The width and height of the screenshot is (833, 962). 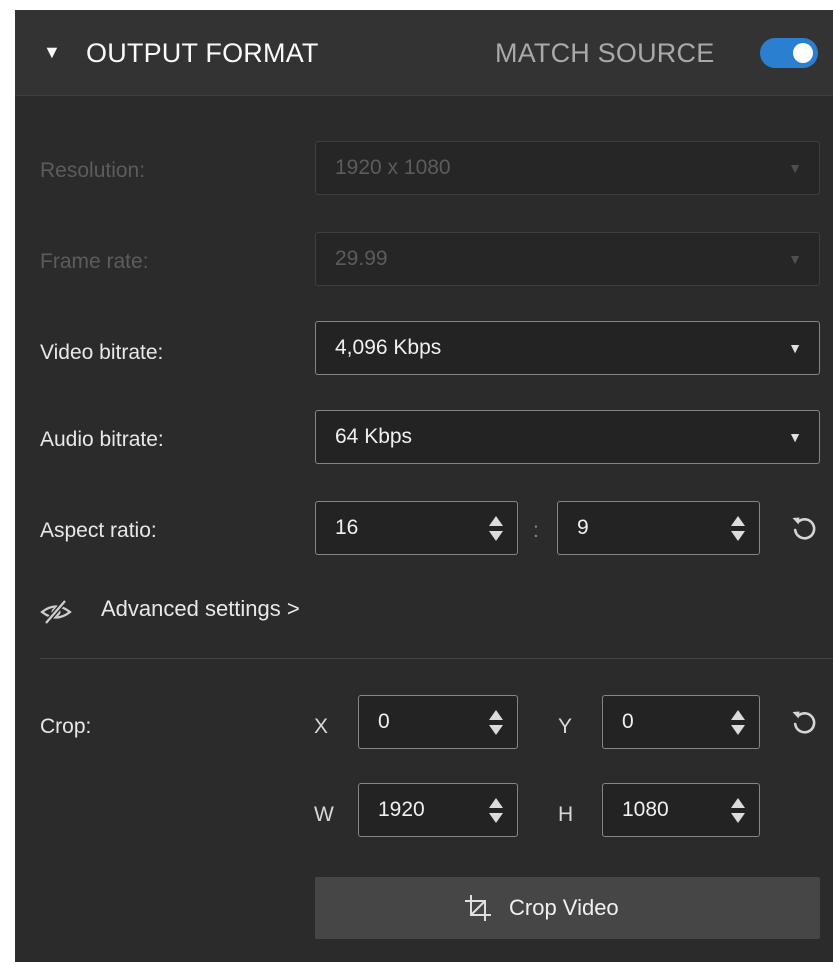 I want to click on video-bitrate-value: 4,096 Kbps, so click(x=388, y=347).